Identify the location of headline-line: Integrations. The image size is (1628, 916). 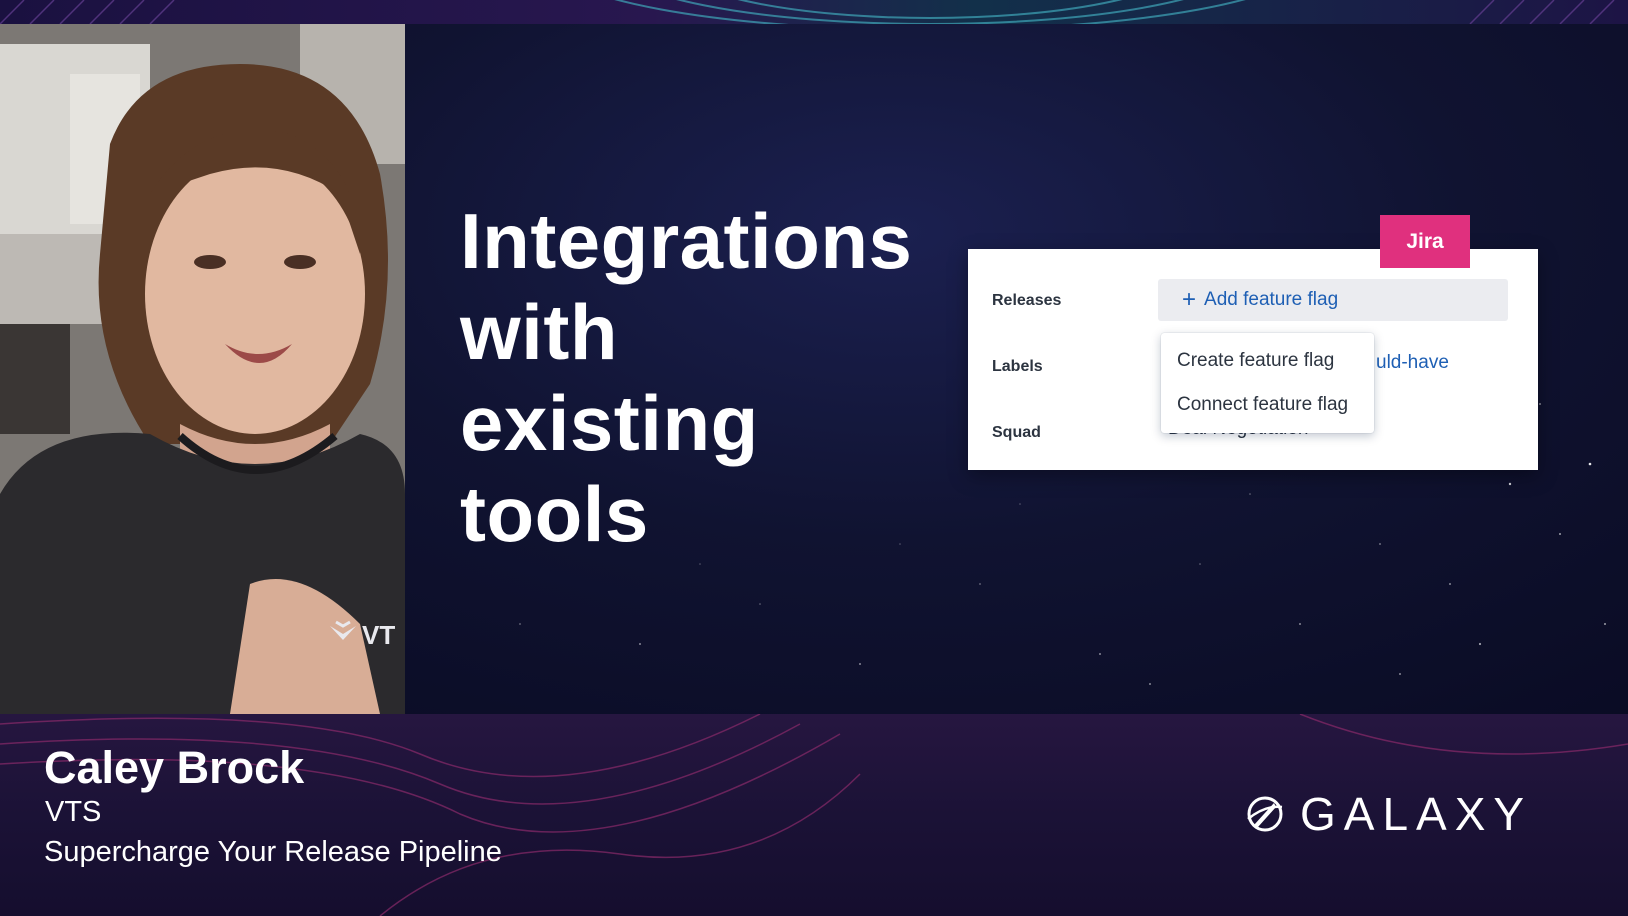
(686, 241).